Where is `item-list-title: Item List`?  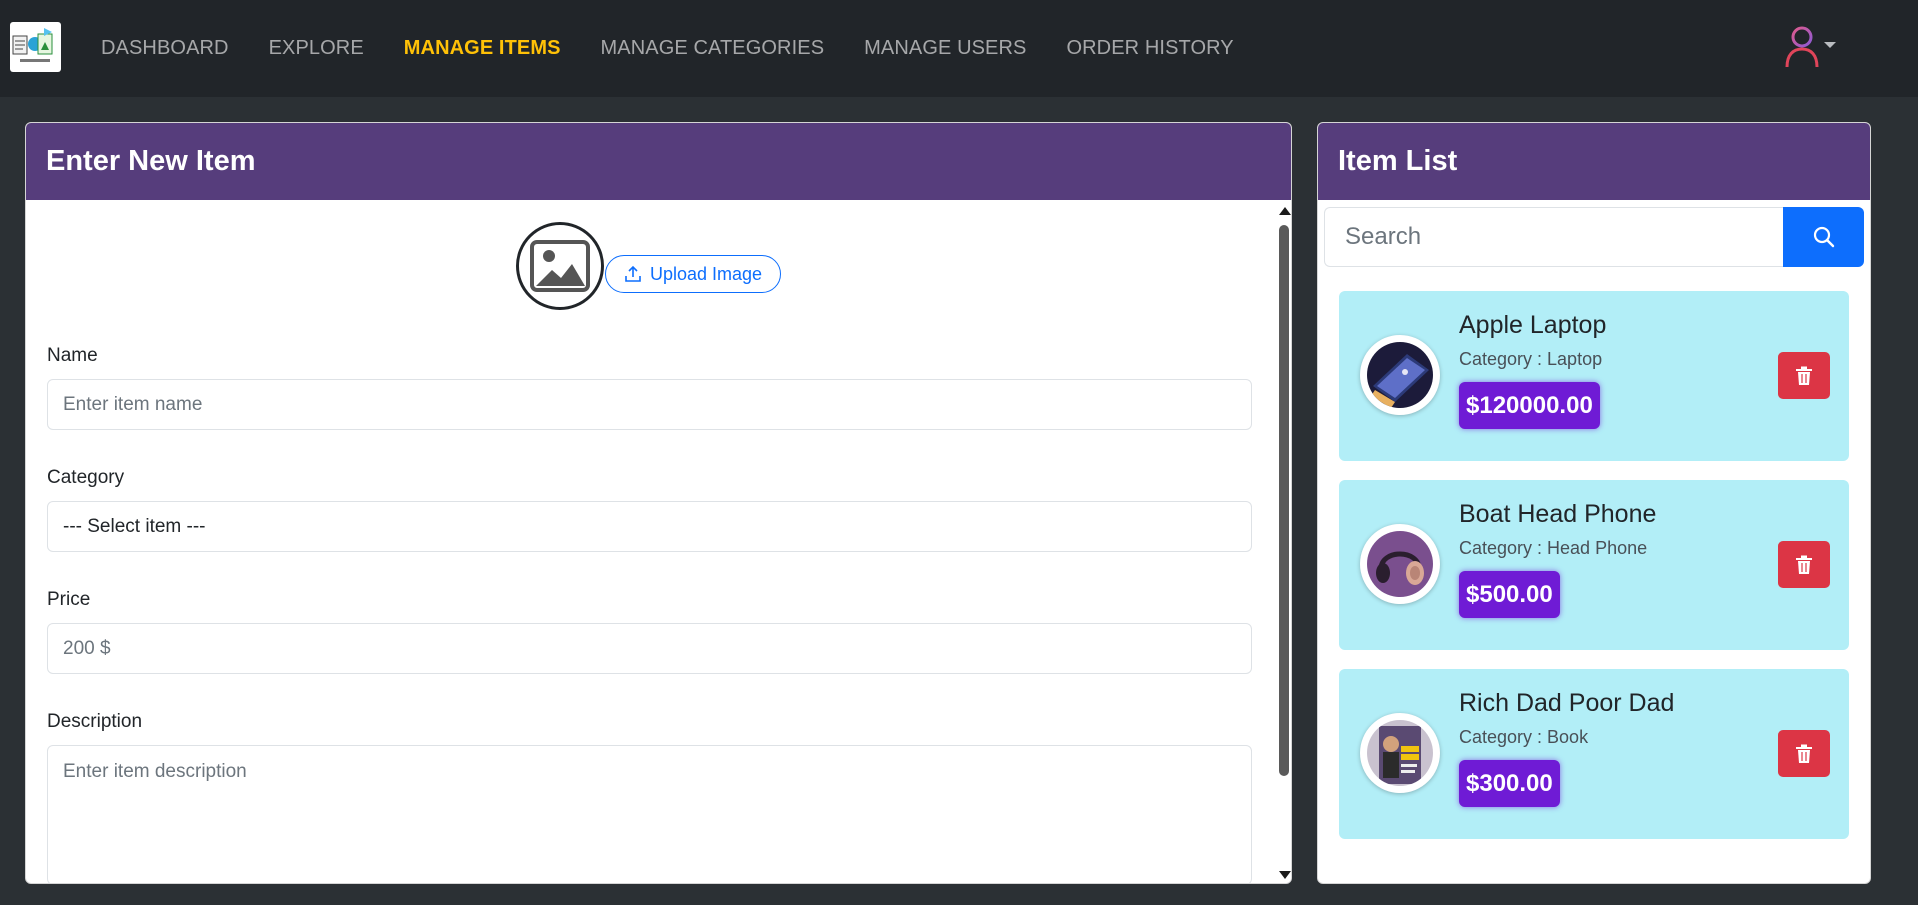
item-list-title: Item List is located at coordinates (1594, 161).